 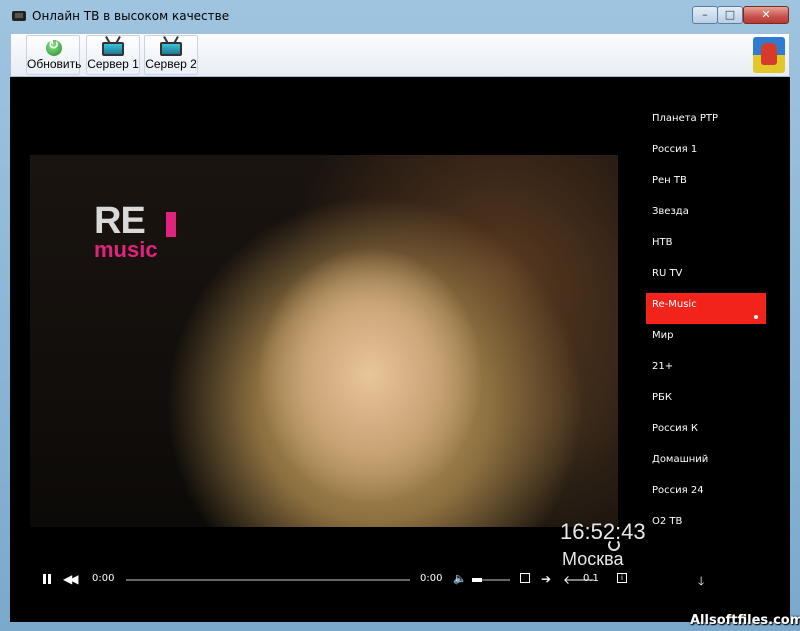 What do you see at coordinates (706, 494) in the screenshot?
I see `channel-item: Россия 24` at bounding box center [706, 494].